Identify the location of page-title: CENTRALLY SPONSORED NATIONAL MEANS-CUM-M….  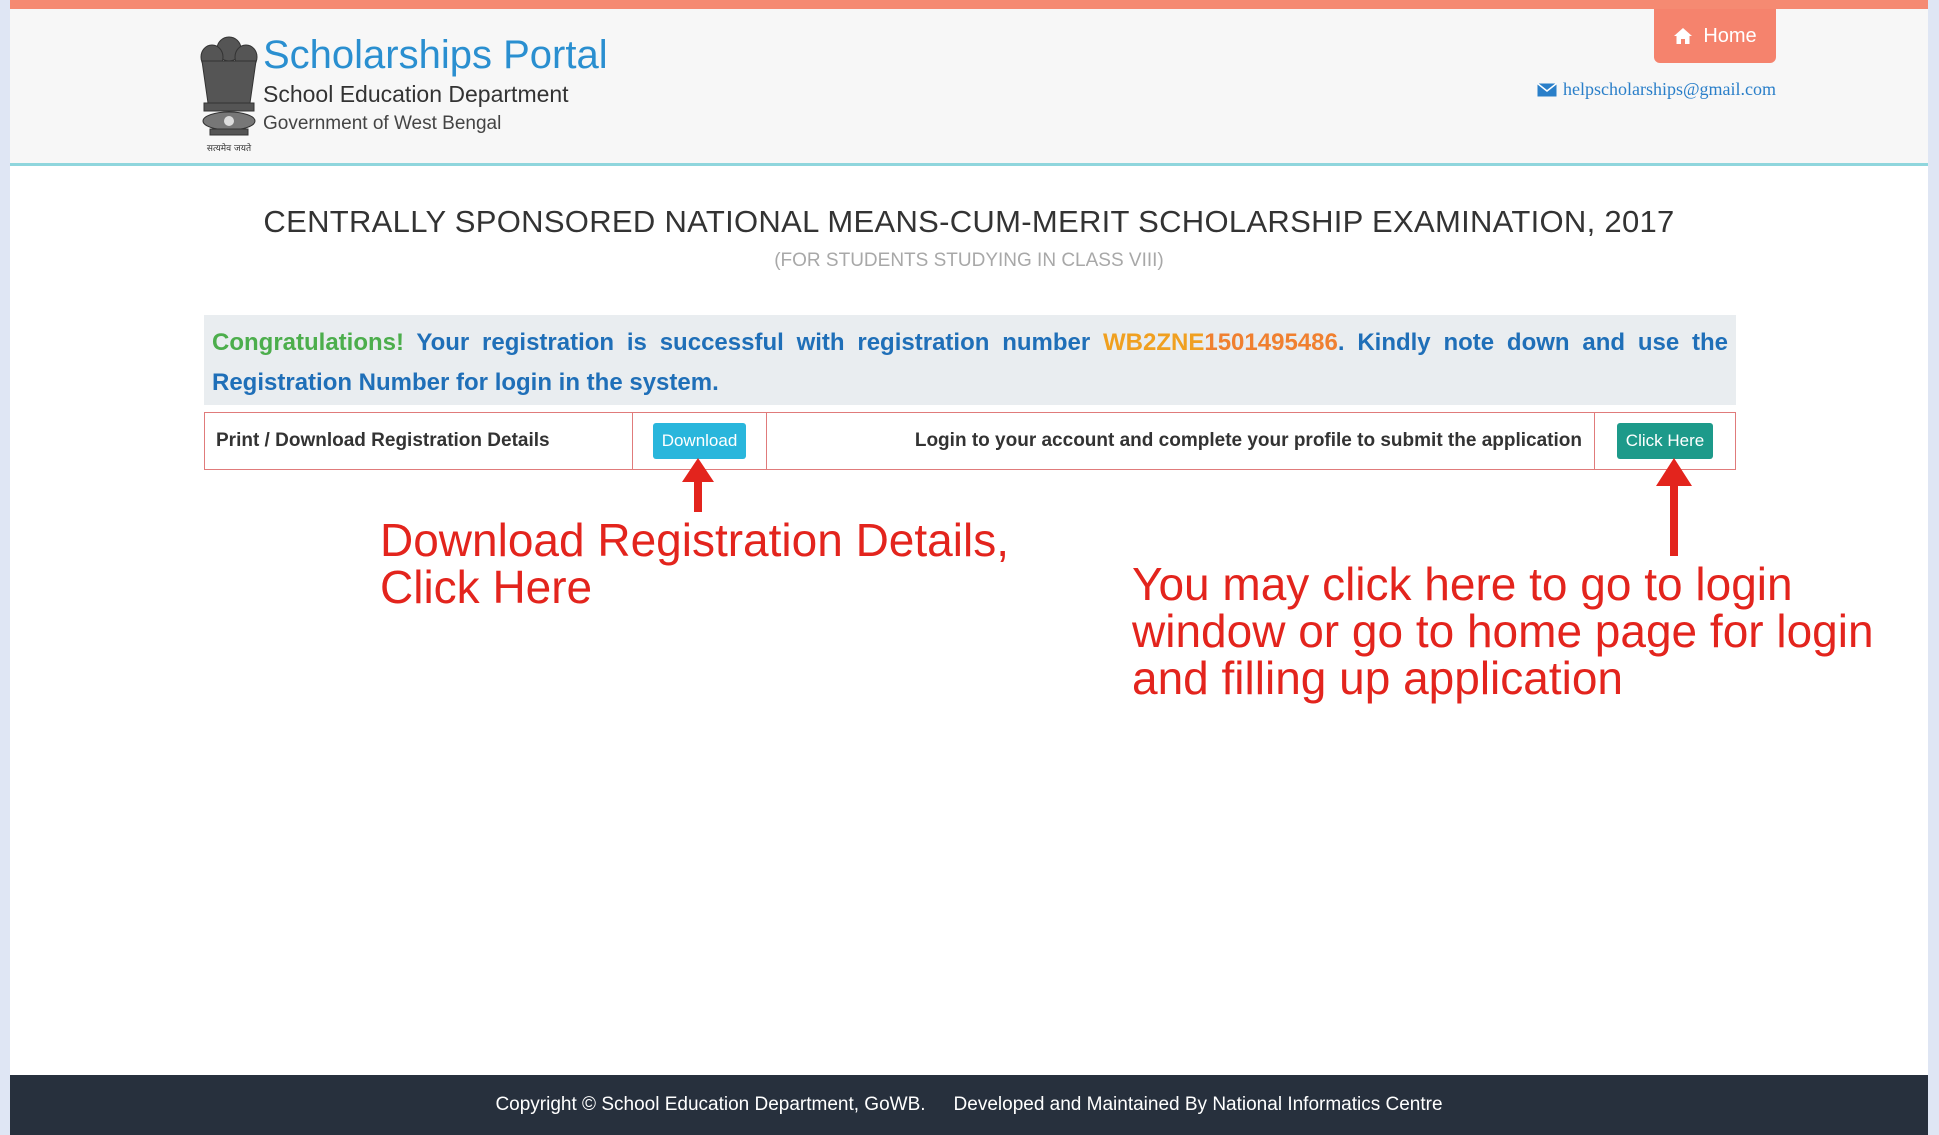
(969, 221).